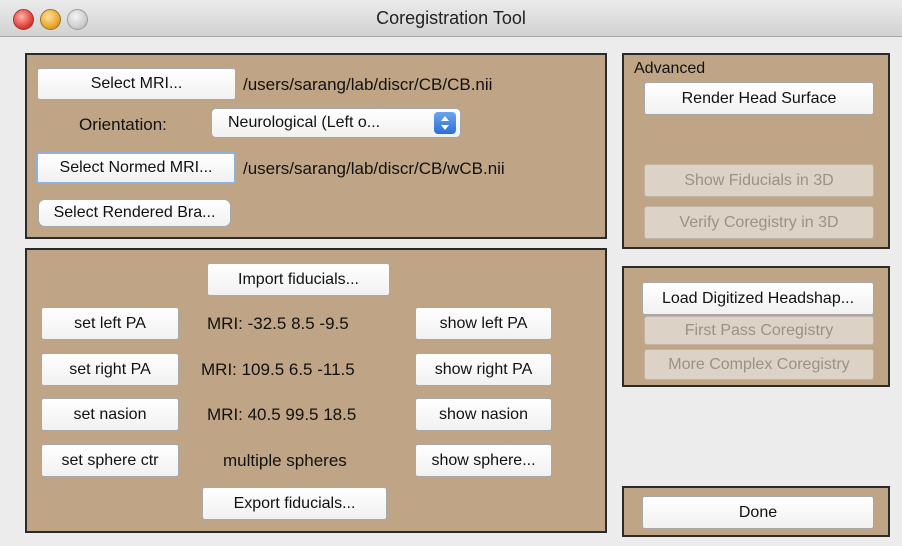 Image resolution: width=902 pixels, height=546 pixels. Describe the element at coordinates (759, 180) in the screenshot. I see `show-fiducials-3d-button: Show Fiducials in 3D` at that location.